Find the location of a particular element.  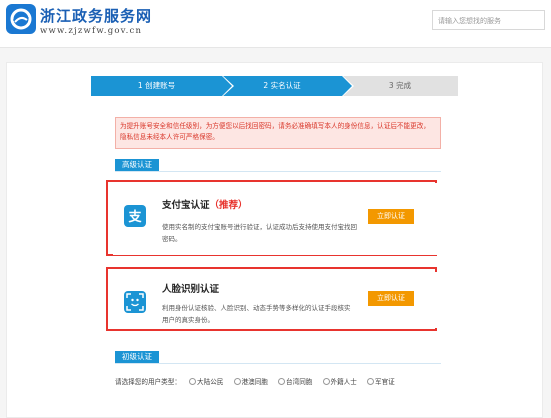

site-title: 浙江政务服务网 is located at coordinates (96, 15).